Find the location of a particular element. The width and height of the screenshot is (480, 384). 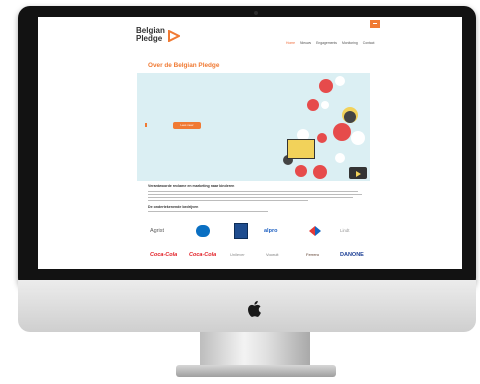

brand-logo: Unilever is located at coordinates (237, 254).